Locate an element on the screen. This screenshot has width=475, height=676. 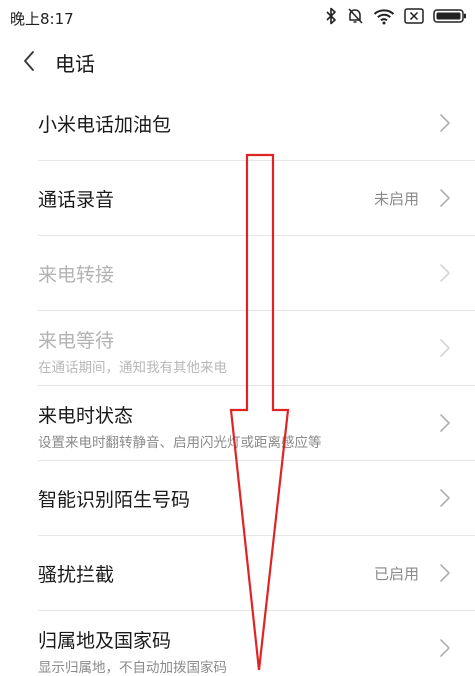
setting-title: 骚扰拦截 is located at coordinates (76, 575).